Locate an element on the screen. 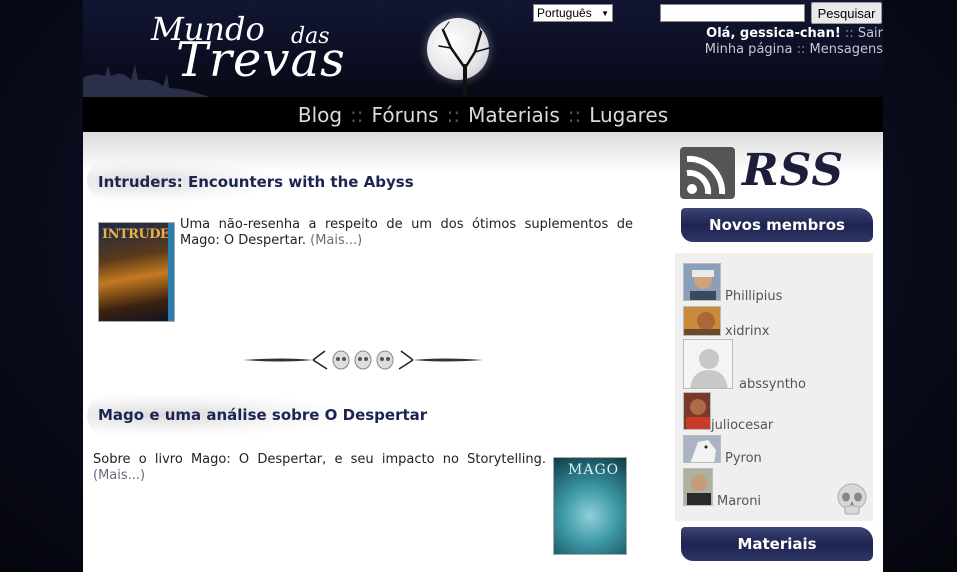 The image size is (957, 572). tree-silhouette is located at coordinates (464, 59).